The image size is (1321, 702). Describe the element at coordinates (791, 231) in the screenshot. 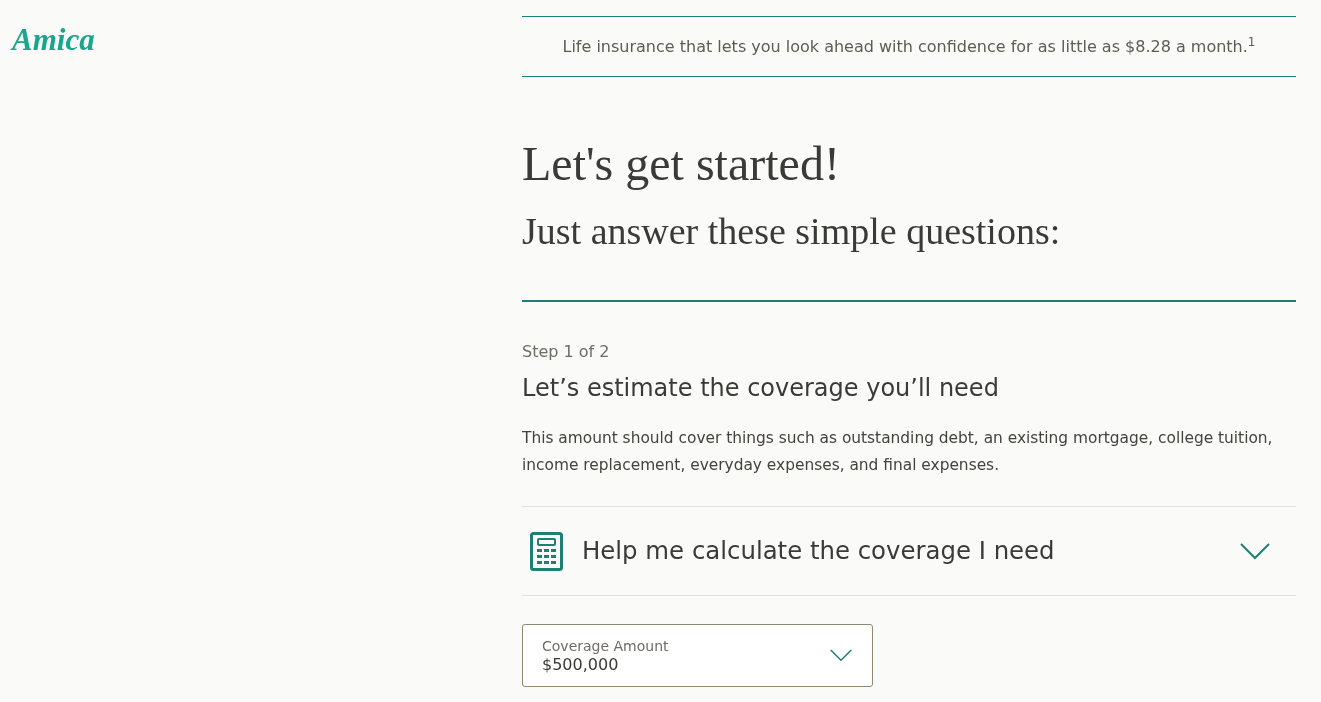

I see `page-subtitle: Just answer these simple questions:` at that location.